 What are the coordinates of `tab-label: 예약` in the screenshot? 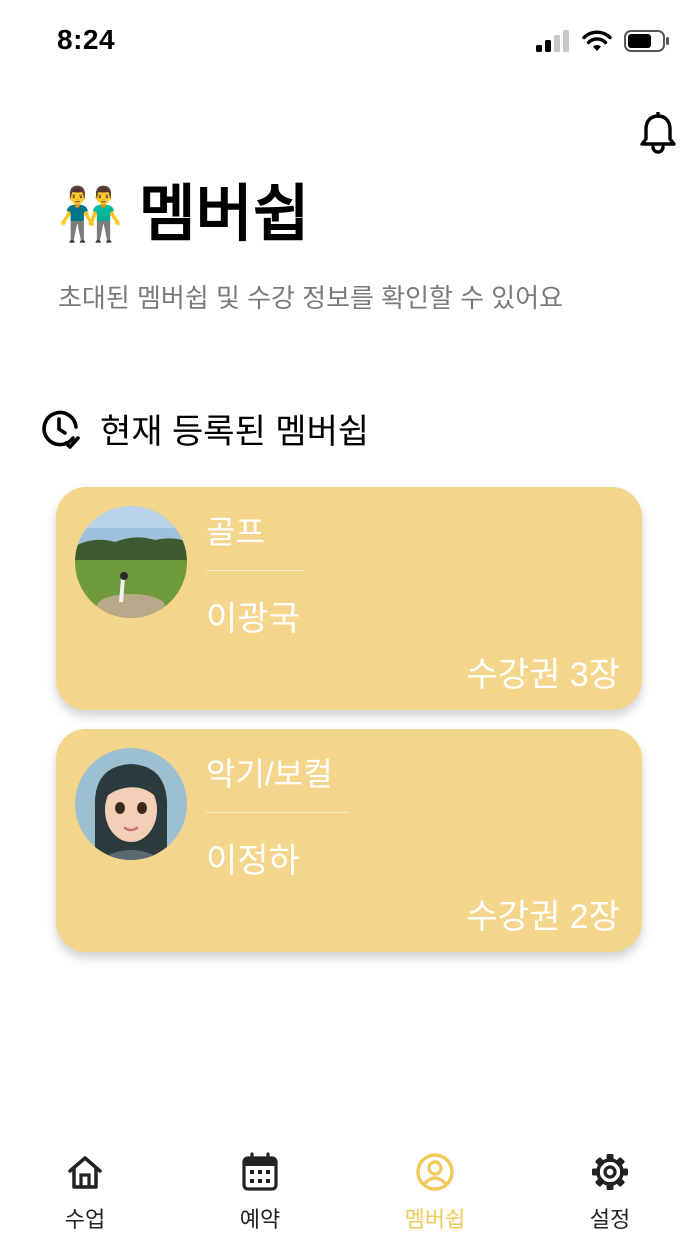 It's located at (260, 1219).